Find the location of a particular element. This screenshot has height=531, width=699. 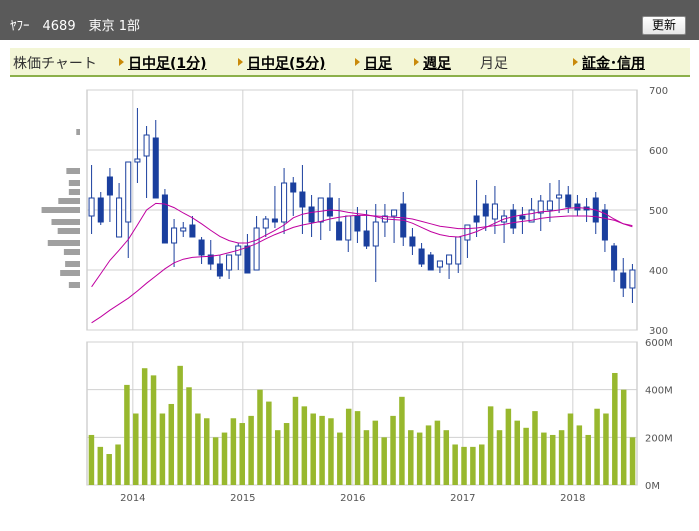

nav-weekly: 週足 is located at coordinates (437, 63).